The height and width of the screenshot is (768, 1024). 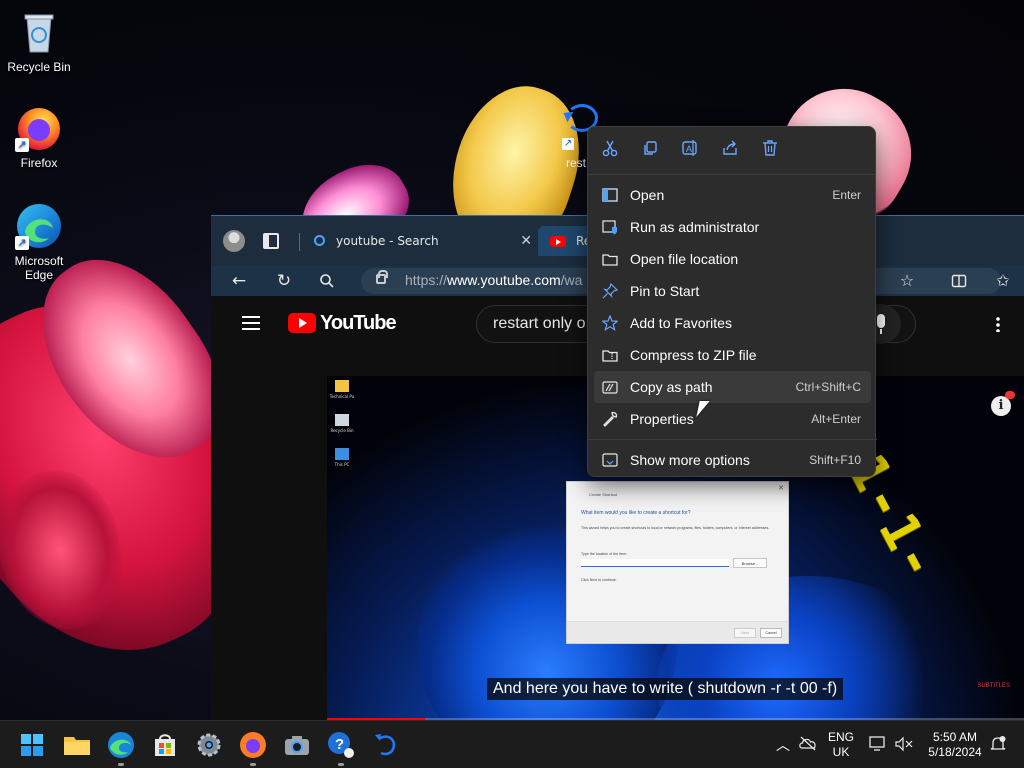 What do you see at coordinates (610, 227) in the screenshot?
I see `shield-icon` at bounding box center [610, 227].